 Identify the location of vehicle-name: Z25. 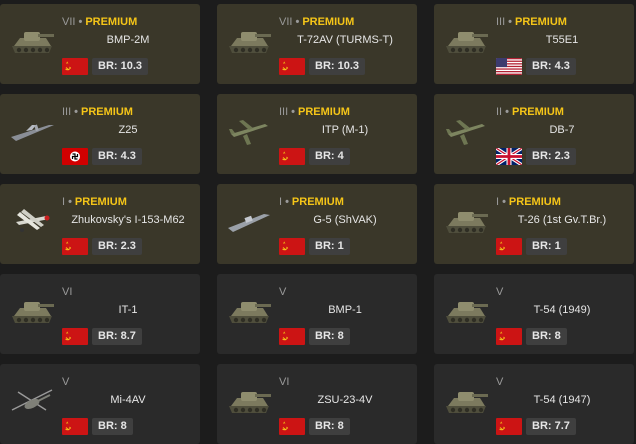
(128, 130).